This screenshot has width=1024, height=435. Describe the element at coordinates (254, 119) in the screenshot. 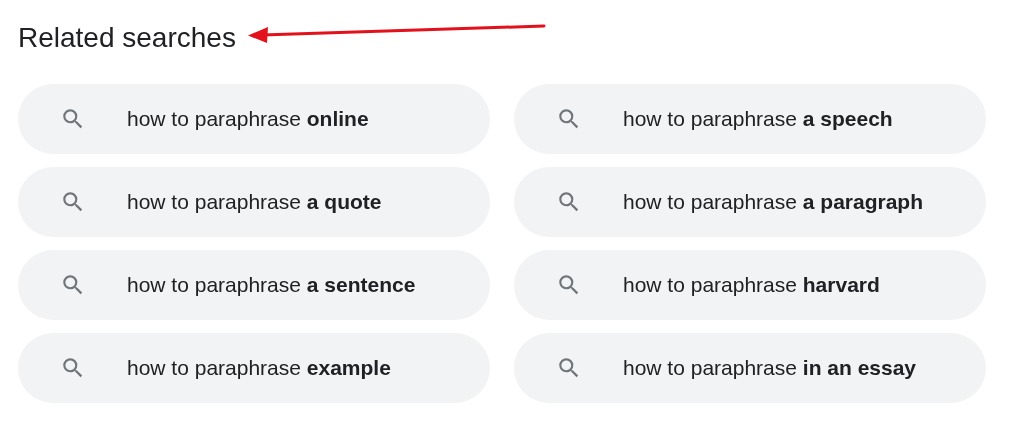

I see `related-search-chip: how to paraphrase online` at that location.